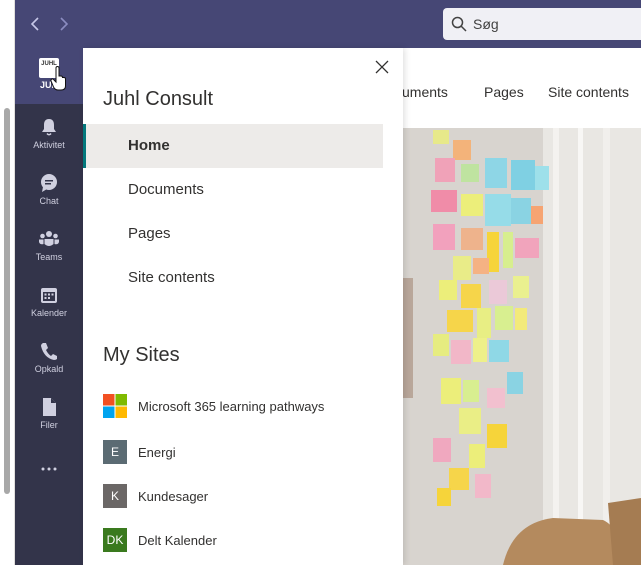 The height and width of the screenshot is (565, 641). What do you see at coordinates (49, 250) in the screenshot?
I see `rail-item-teams: Teams` at bounding box center [49, 250].